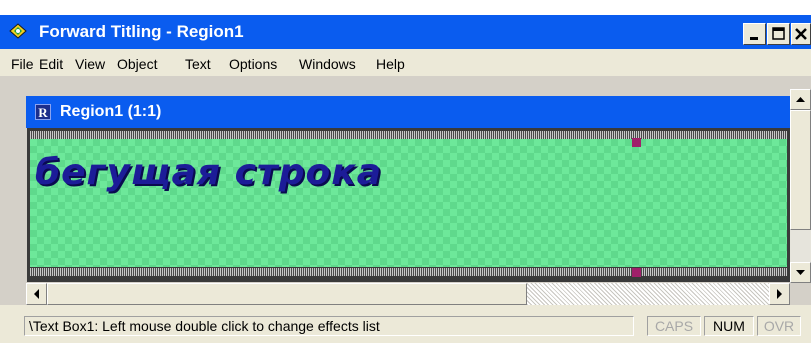 This screenshot has height=343, width=811. Describe the element at coordinates (636, 272) in the screenshot. I see `resize-handle-bottom` at that location.